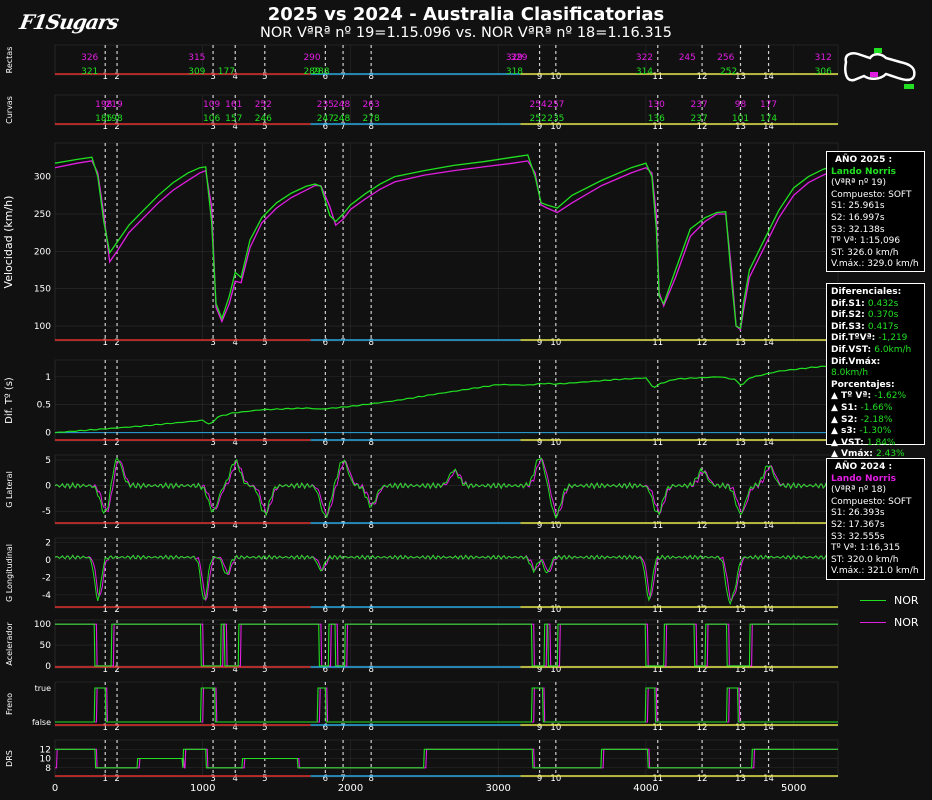 The width and height of the screenshot is (932, 800). What do you see at coordinates (865, 252) in the screenshot?
I see `info-2025-st: ST: 326.0 km/h` at bounding box center [865, 252].